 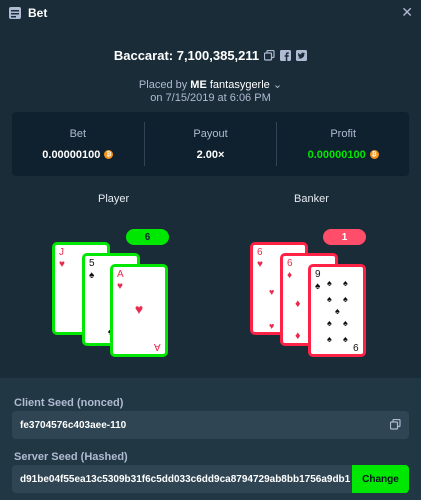 What do you see at coordinates (407, 12) in the screenshot?
I see `close-icon: ✕` at bounding box center [407, 12].